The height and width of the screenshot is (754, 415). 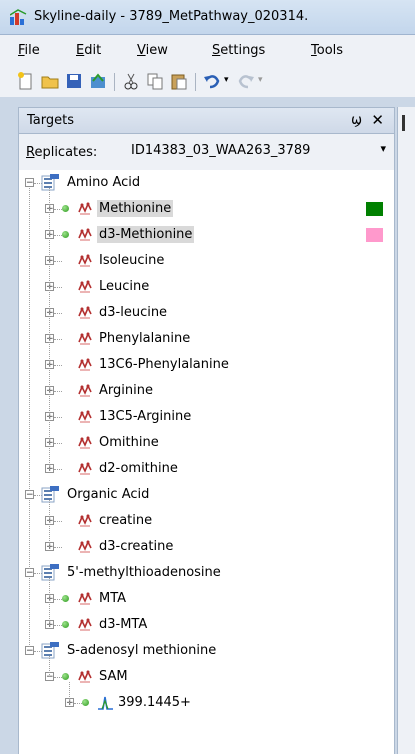 I want to click on replicates-bar: Replicates: ID14383_03_WAA263_3789 ▾, so click(x=206, y=152).